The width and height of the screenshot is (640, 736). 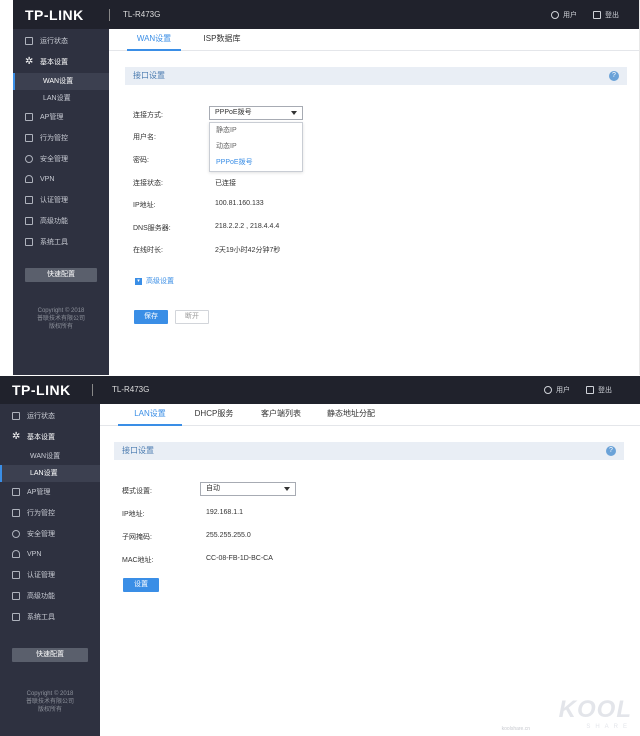 I want to click on status-label: 连接状态:, so click(x=148, y=183).